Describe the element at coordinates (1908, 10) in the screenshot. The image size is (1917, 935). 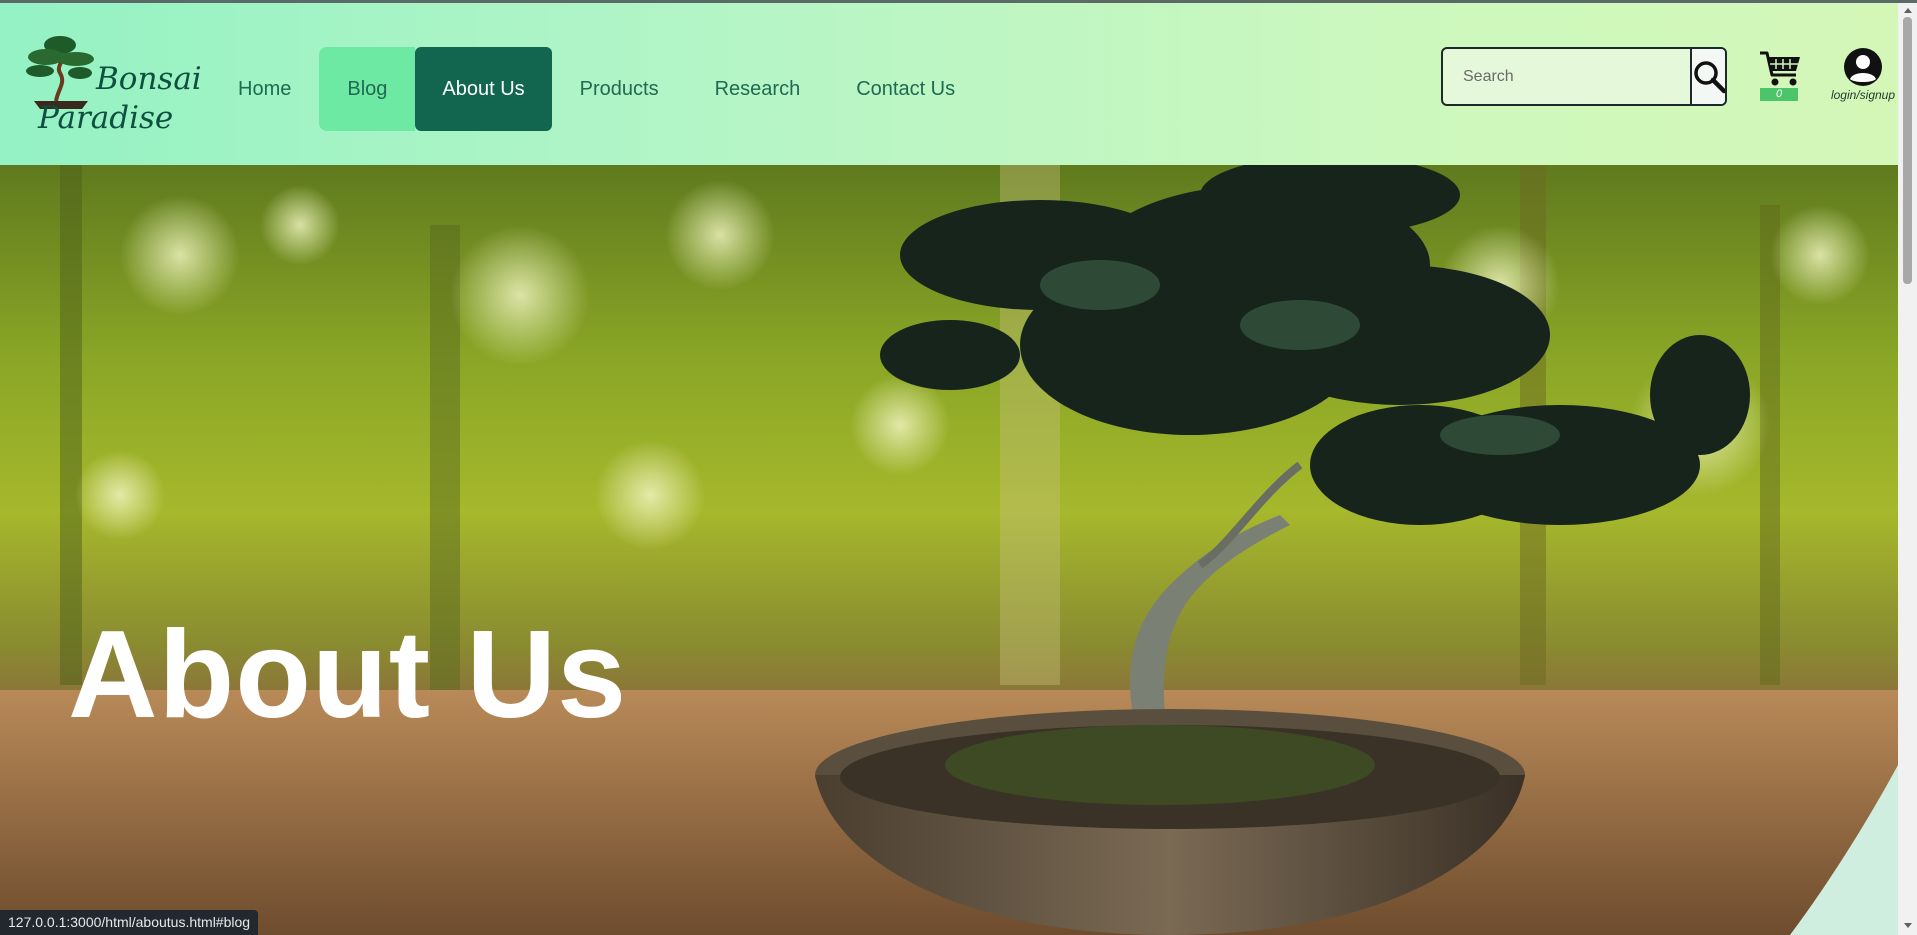
I see `scroll-up-icon` at that location.